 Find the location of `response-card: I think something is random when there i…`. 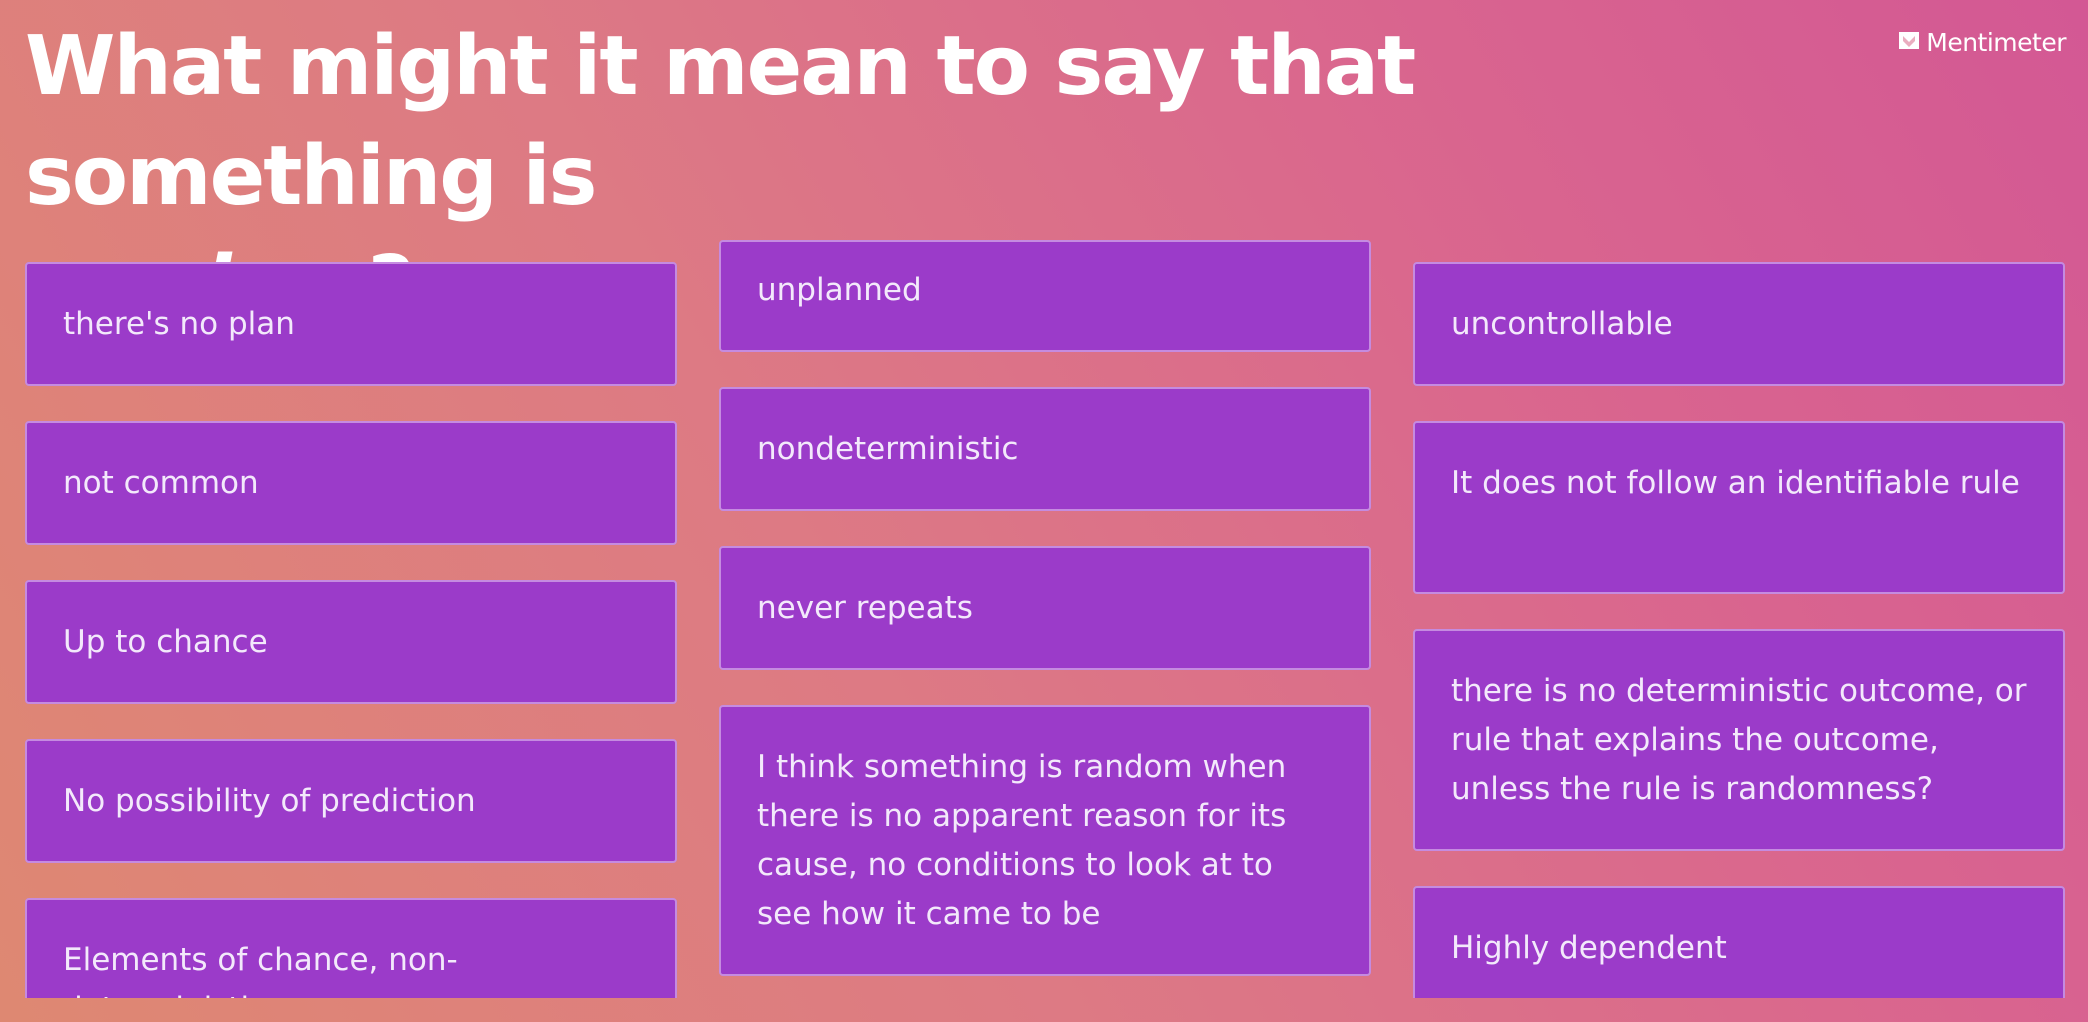

response-card: I think something is random when there i… is located at coordinates (1045, 840).